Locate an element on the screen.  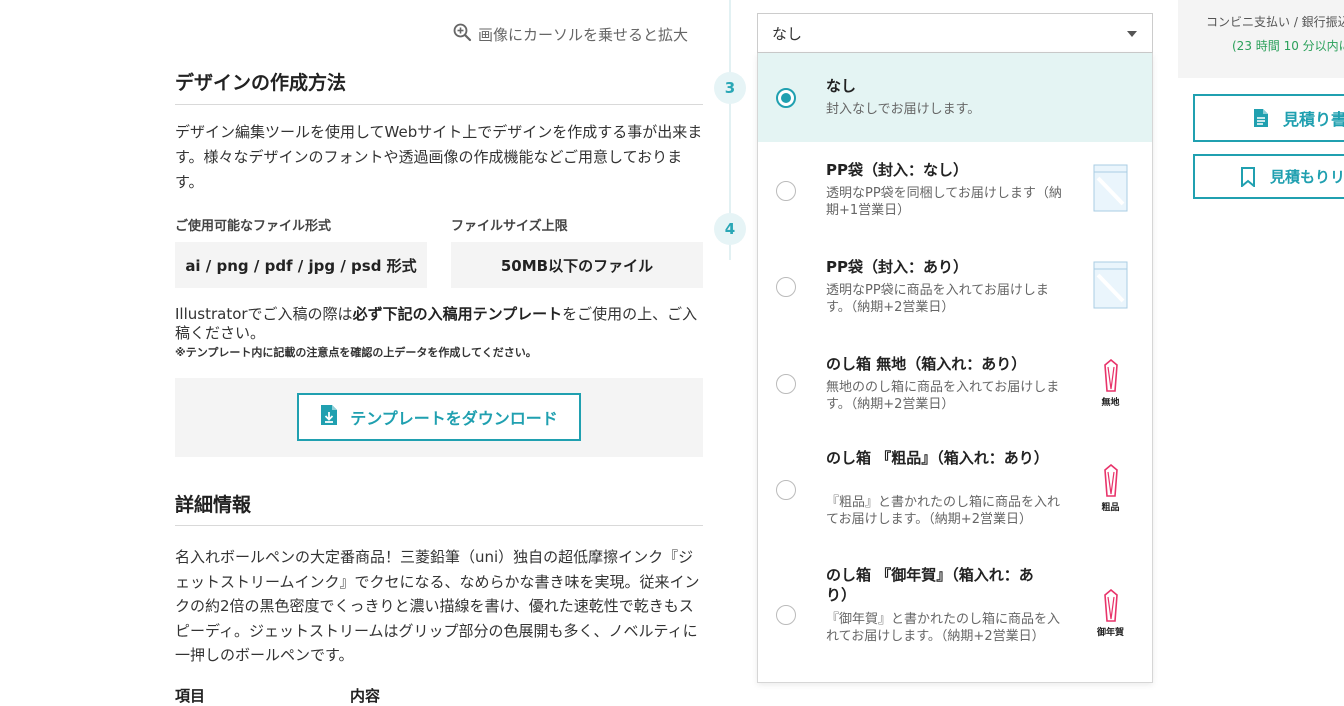
bookmark-icon is located at coordinates (1248, 176).